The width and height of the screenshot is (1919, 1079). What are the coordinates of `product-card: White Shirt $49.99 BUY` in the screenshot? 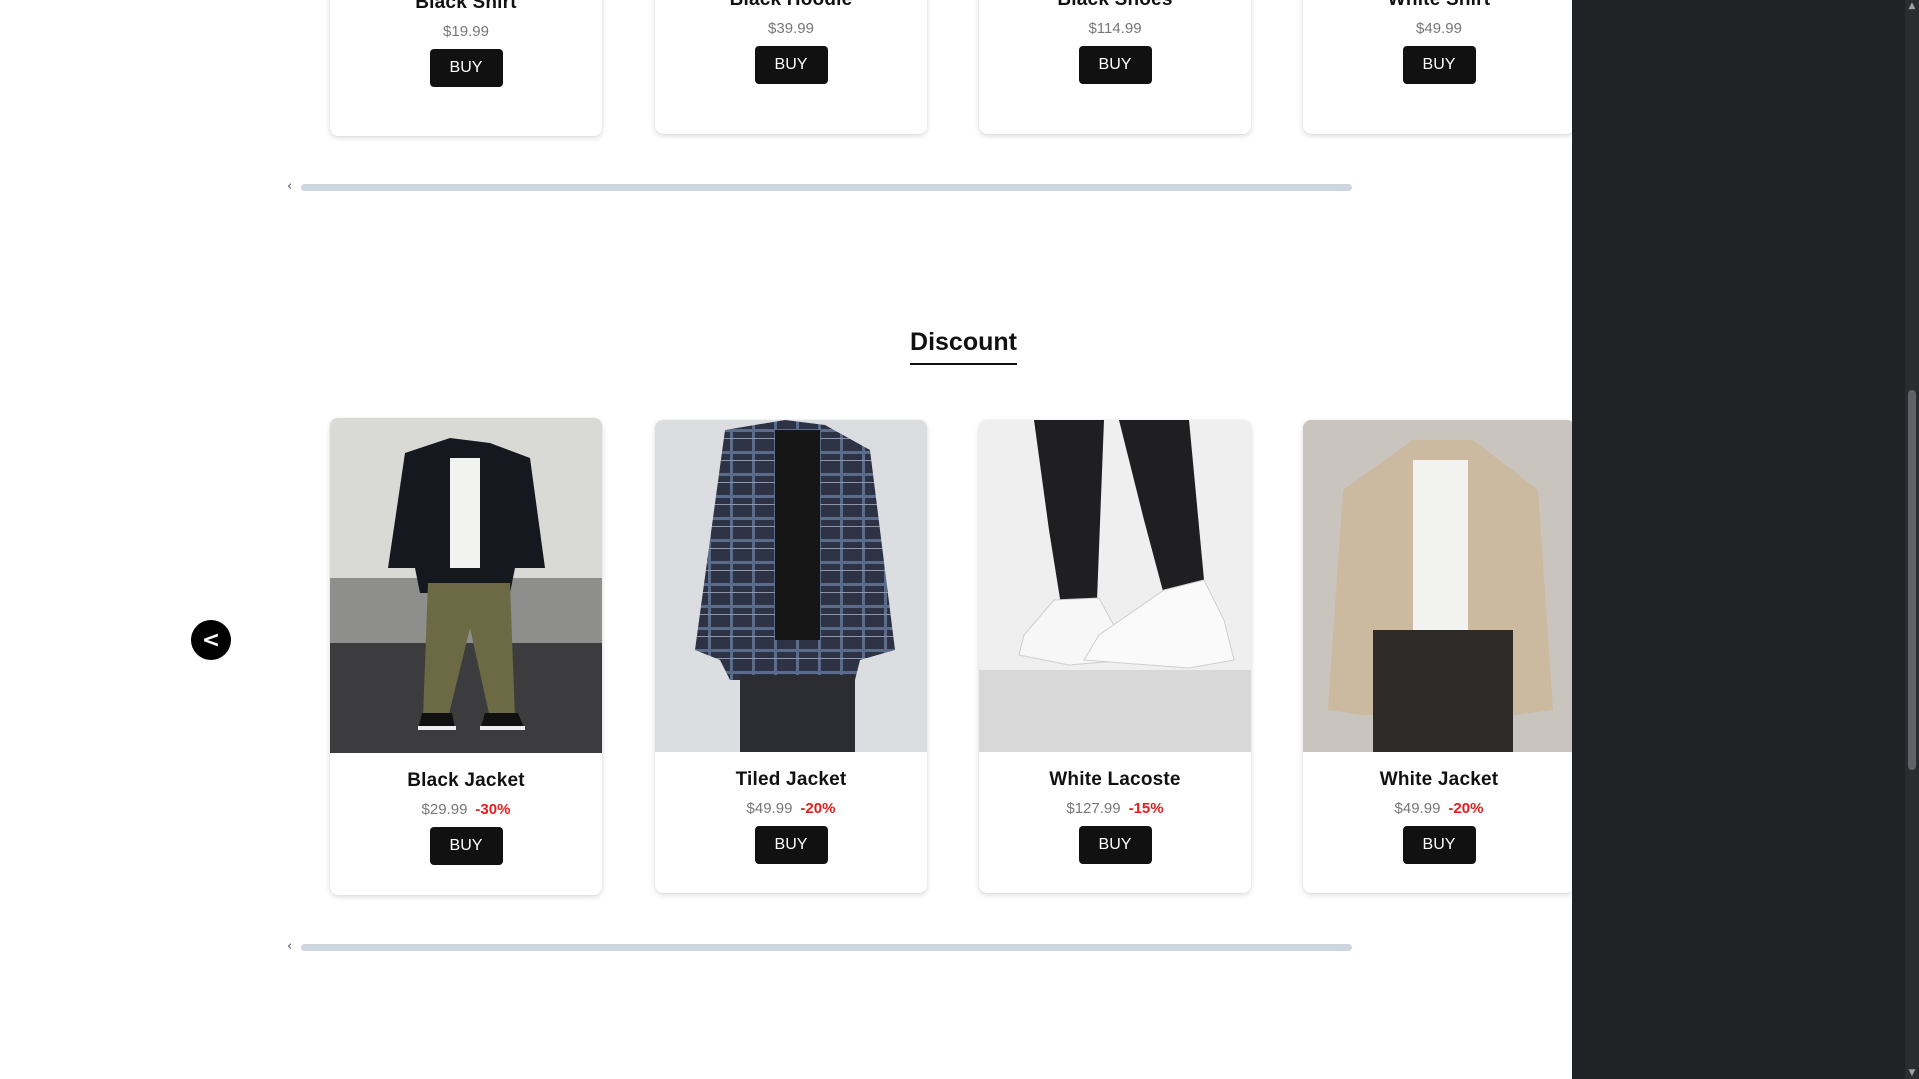 It's located at (1437, 67).